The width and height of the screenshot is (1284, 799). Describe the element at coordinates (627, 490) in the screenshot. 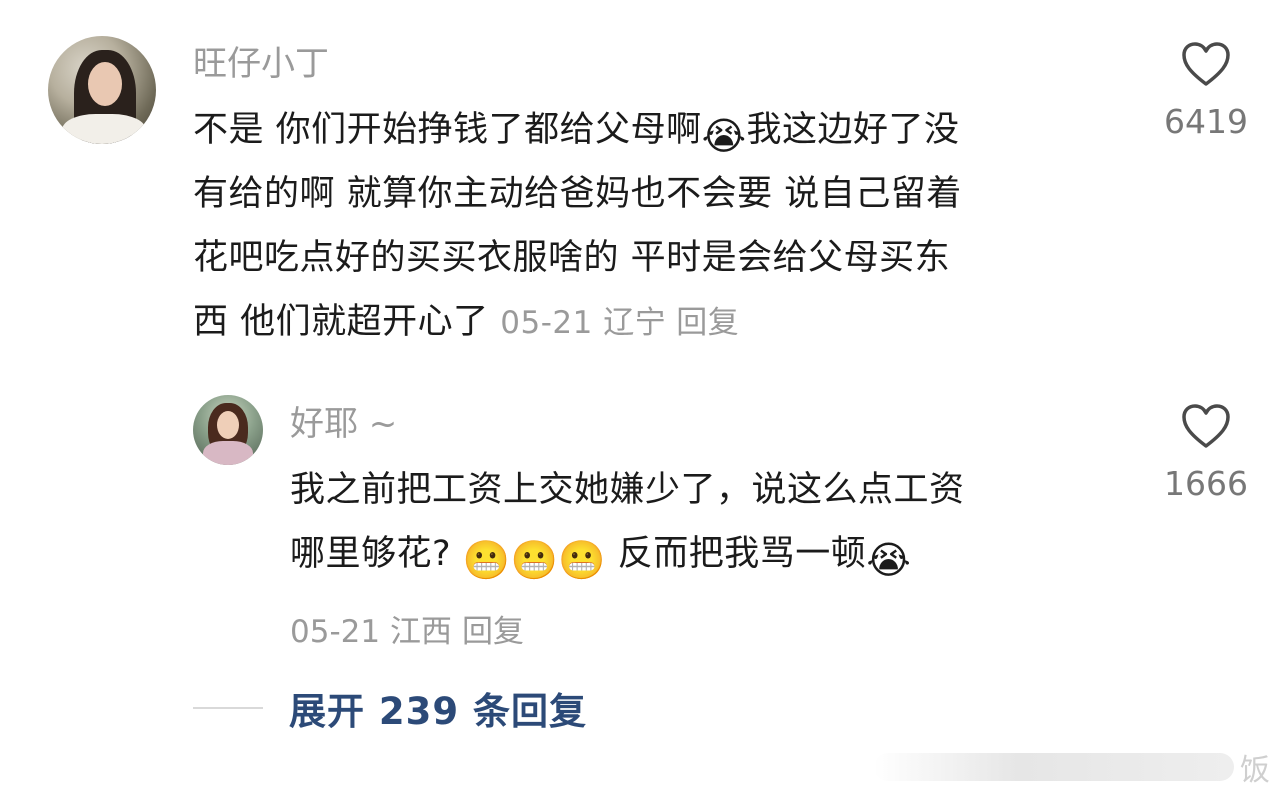

I see `comment-text-line: 我之前把工资上交她嫌少了，说这么点工资` at that location.